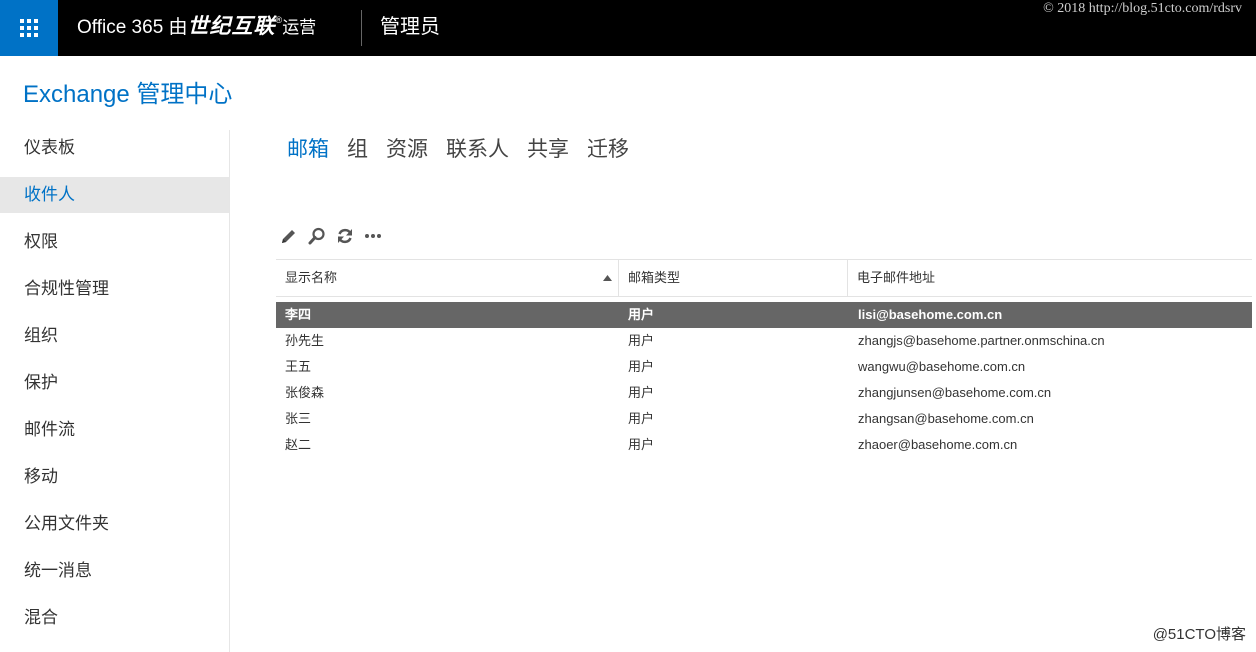  What do you see at coordinates (114, 242) in the screenshot?
I see `sidebar-item-permissions: 权限` at bounding box center [114, 242].